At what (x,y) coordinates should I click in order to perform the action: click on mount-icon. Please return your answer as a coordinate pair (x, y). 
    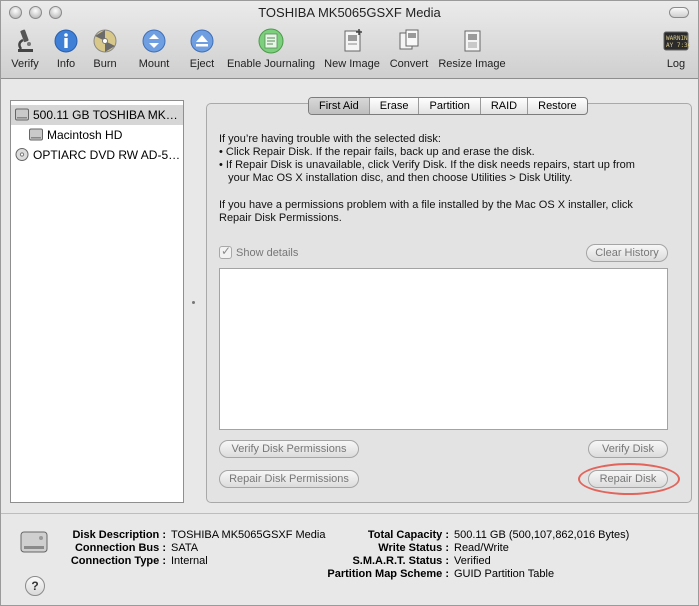
    Looking at the image, I should click on (154, 41).